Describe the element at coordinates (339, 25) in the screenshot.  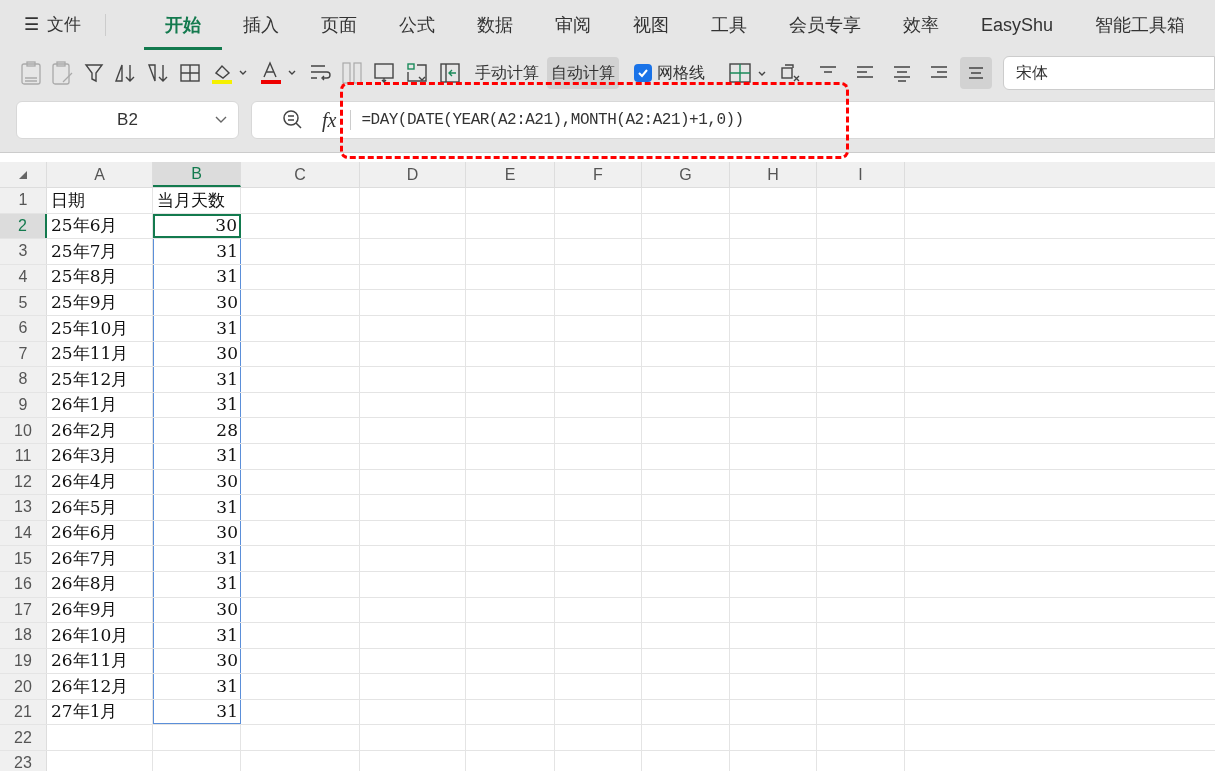
I see `ribbon-tab: 页面` at that location.